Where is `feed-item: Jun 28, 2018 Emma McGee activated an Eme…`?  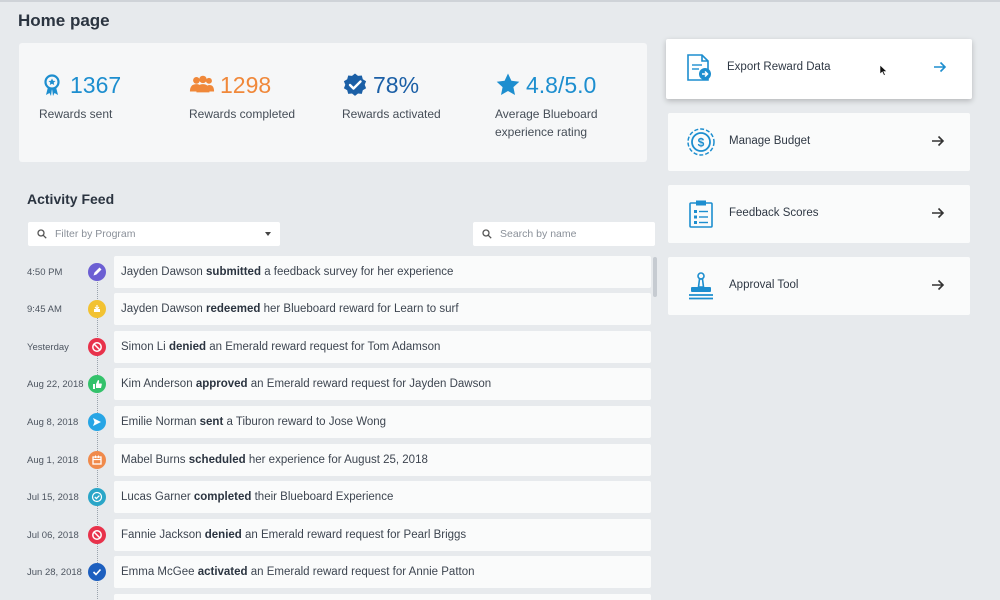
feed-item: Jun 28, 2018 Emma McGee activated an Eme… is located at coordinates (330, 572).